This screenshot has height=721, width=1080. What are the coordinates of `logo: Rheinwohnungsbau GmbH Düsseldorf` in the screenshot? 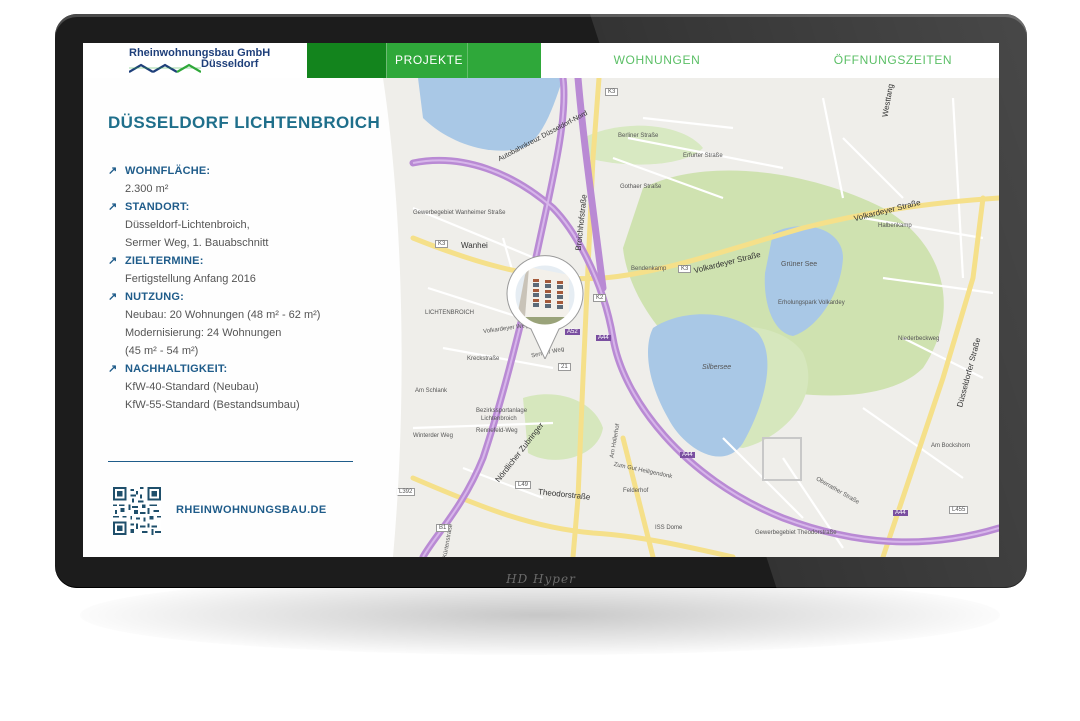 It's located at (195, 60).